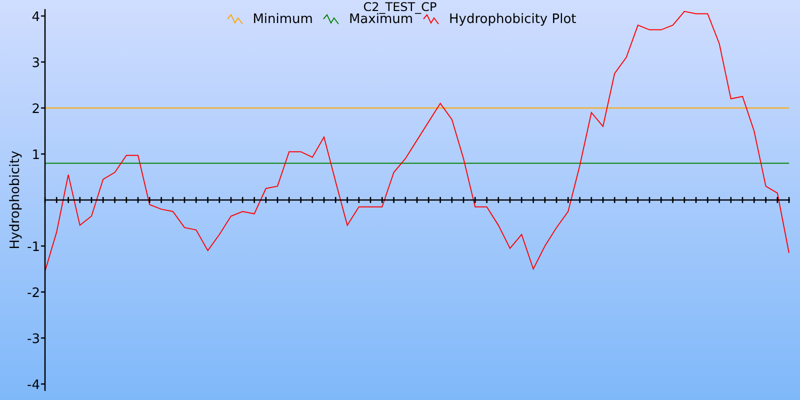 This screenshot has width=800, height=400. Describe the element at coordinates (512, 20) in the screenshot. I see `legend-label: Hydrophobicity Plot` at that location.